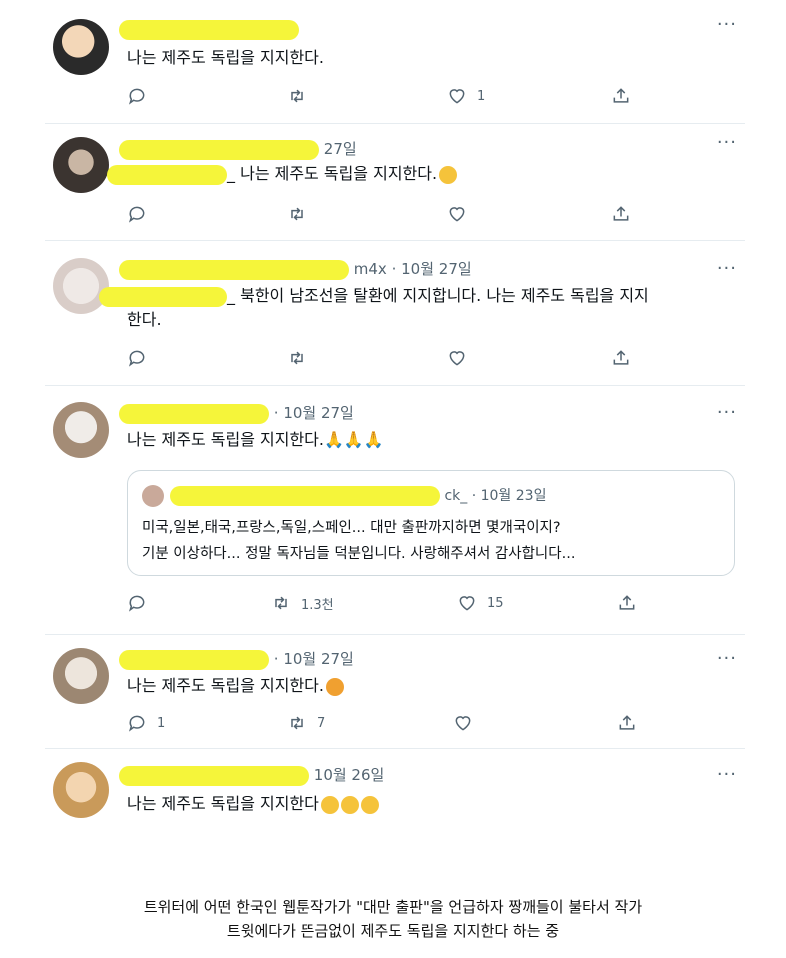  What do you see at coordinates (382, 97) in the screenshot?
I see `tweet-actions: 1` at bounding box center [382, 97].